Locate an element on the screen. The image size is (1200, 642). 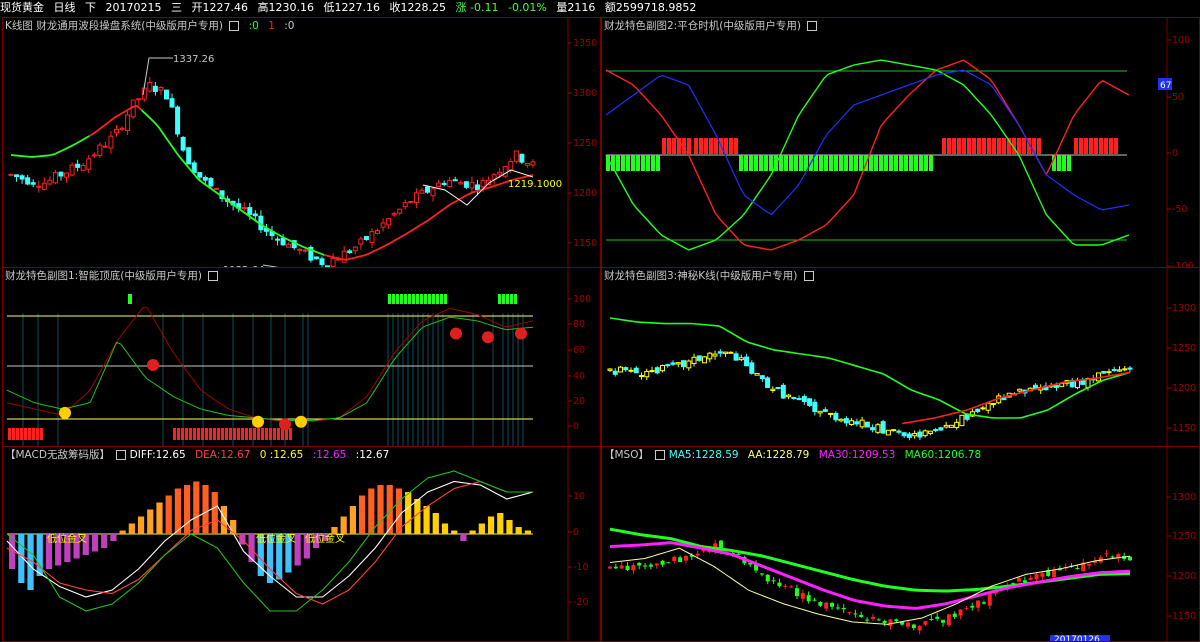
axis-tick-label: 0 is located at coordinates (576, 532).